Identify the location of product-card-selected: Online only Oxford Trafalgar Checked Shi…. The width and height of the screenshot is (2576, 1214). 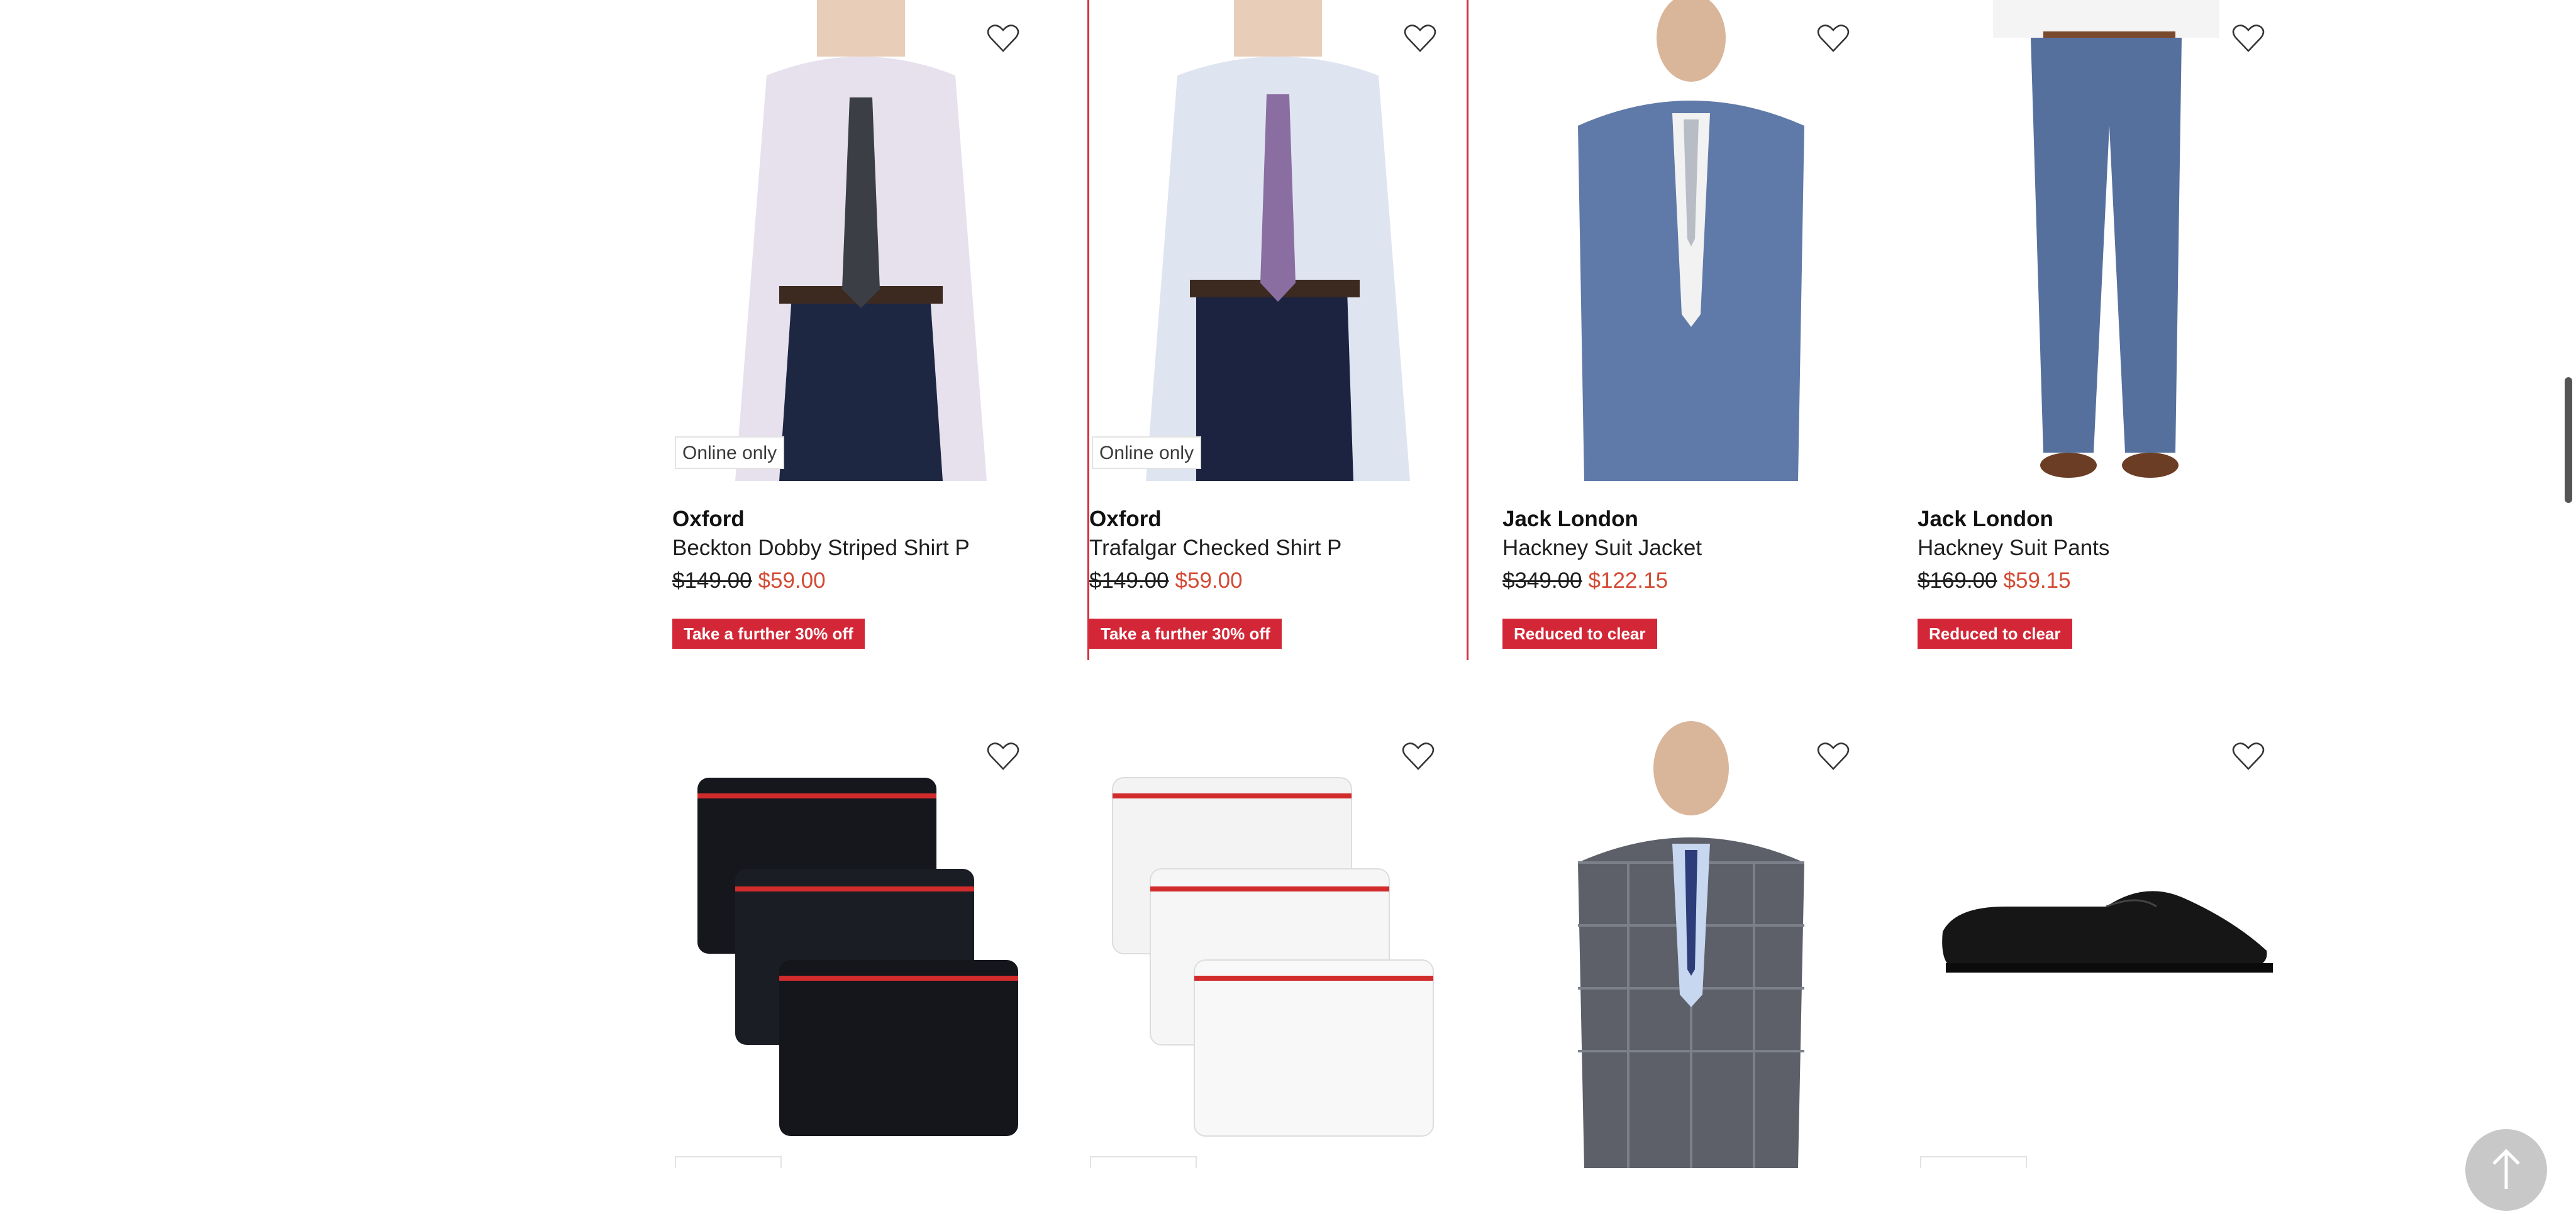
(1277, 330).